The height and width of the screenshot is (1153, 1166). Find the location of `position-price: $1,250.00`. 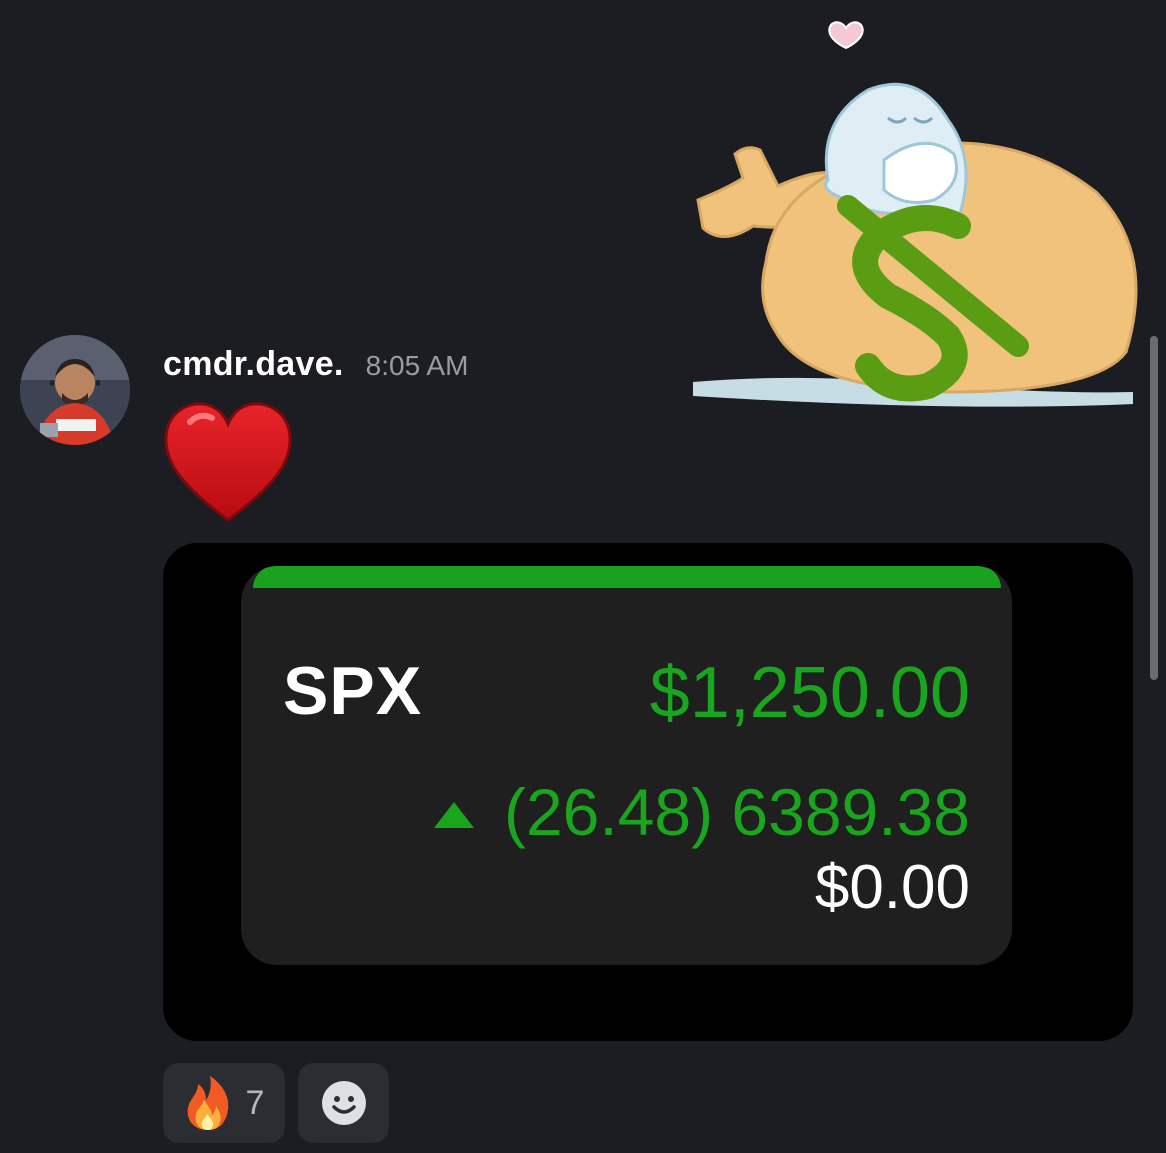

position-price: $1,250.00 is located at coordinates (809, 693).